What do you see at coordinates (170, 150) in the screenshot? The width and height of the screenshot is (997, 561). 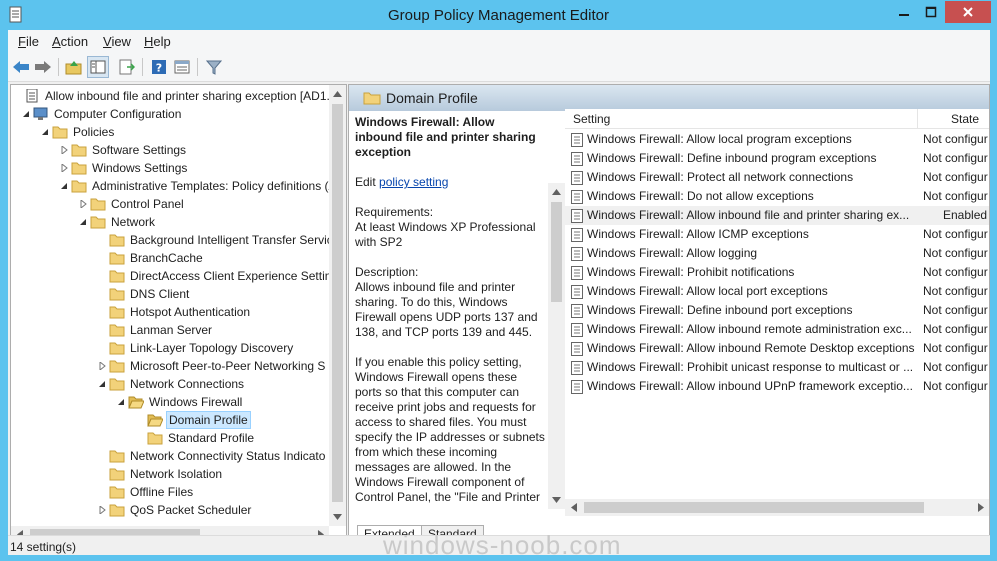 I see `tree-item: Software Settings` at bounding box center [170, 150].